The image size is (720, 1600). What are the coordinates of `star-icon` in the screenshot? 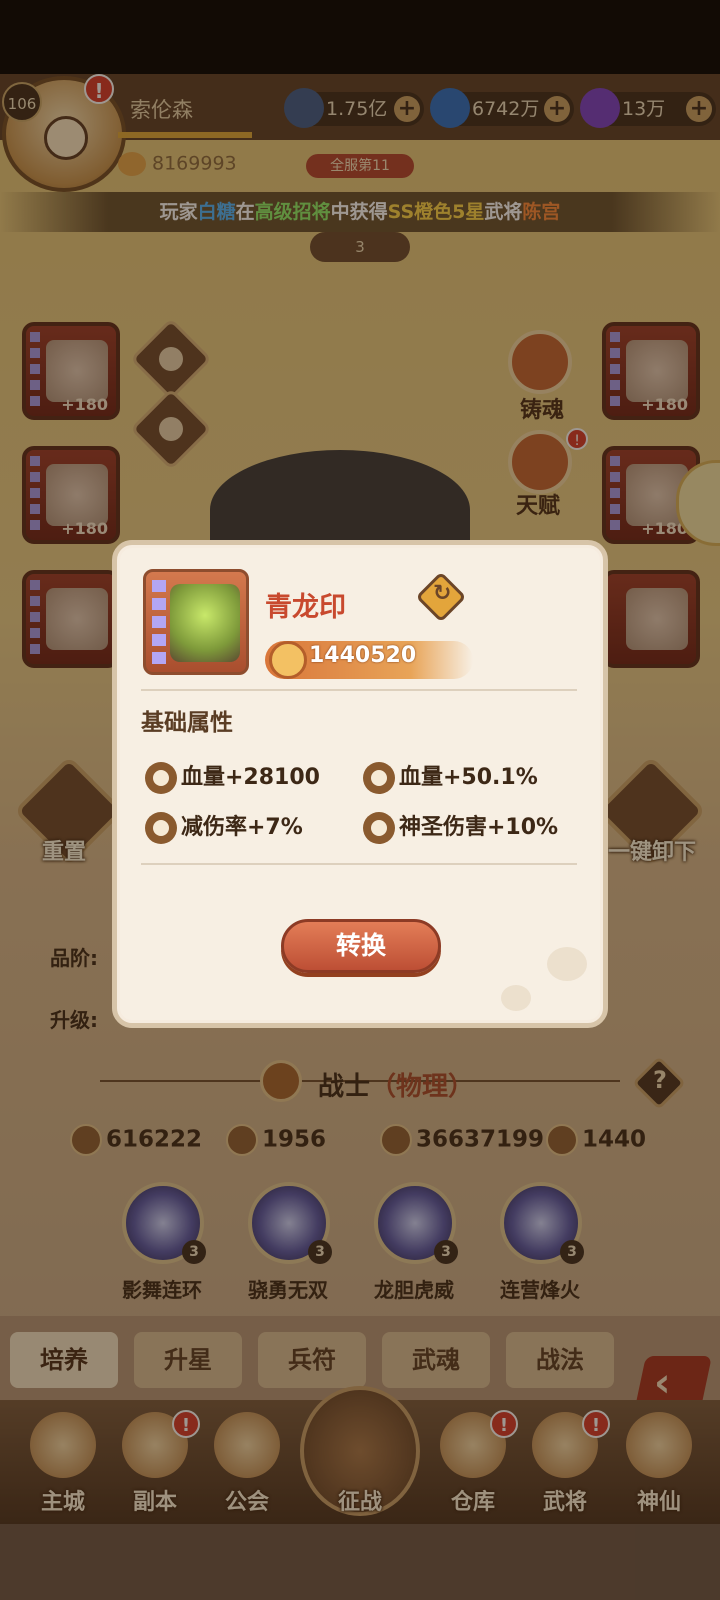 It's located at (159, 624).